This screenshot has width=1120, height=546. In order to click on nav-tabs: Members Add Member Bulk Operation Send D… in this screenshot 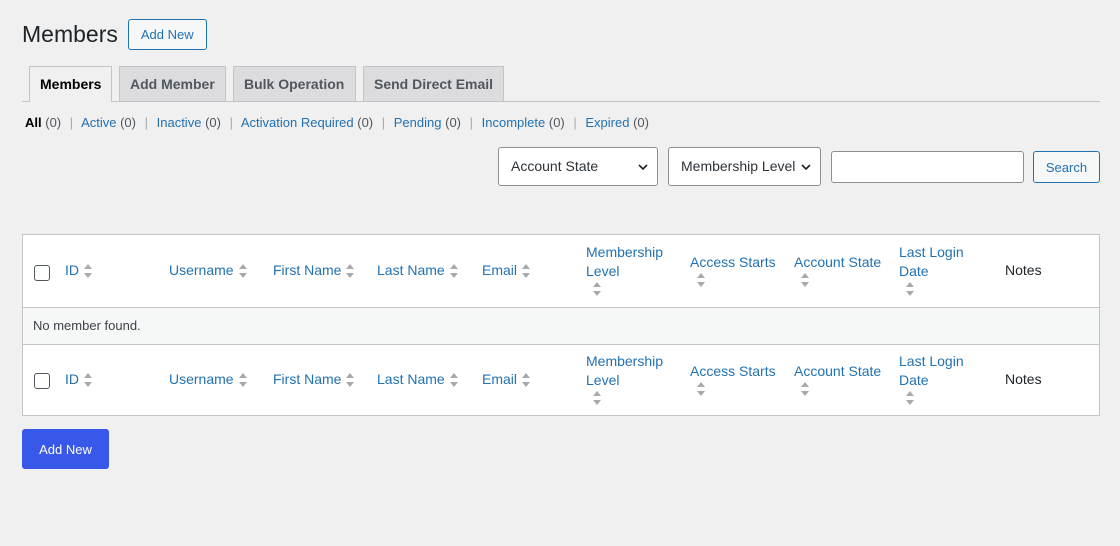, I will do `click(561, 84)`.